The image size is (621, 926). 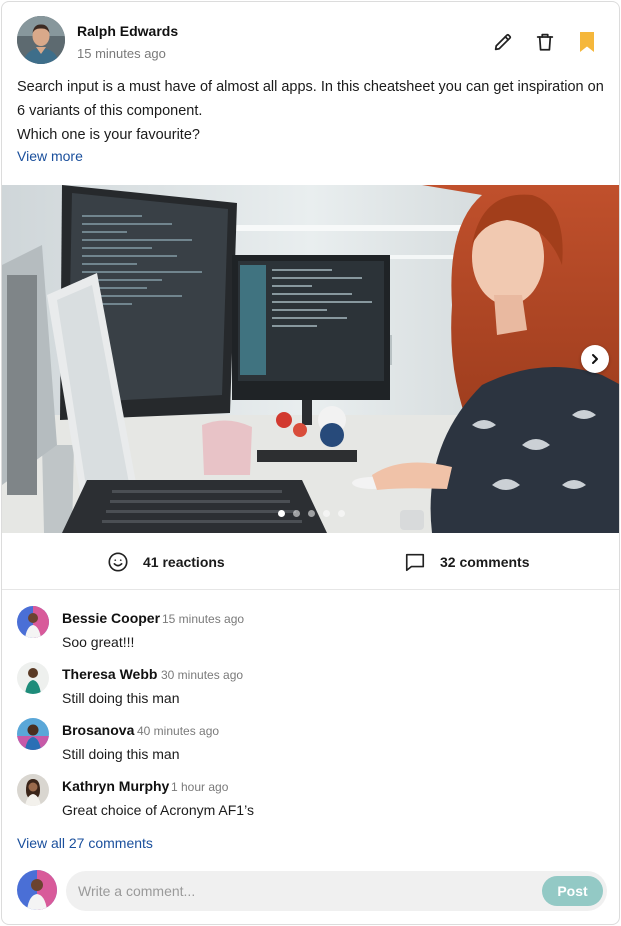 I want to click on view-all-comments-link: View all 27 comments, so click(x=85, y=843).